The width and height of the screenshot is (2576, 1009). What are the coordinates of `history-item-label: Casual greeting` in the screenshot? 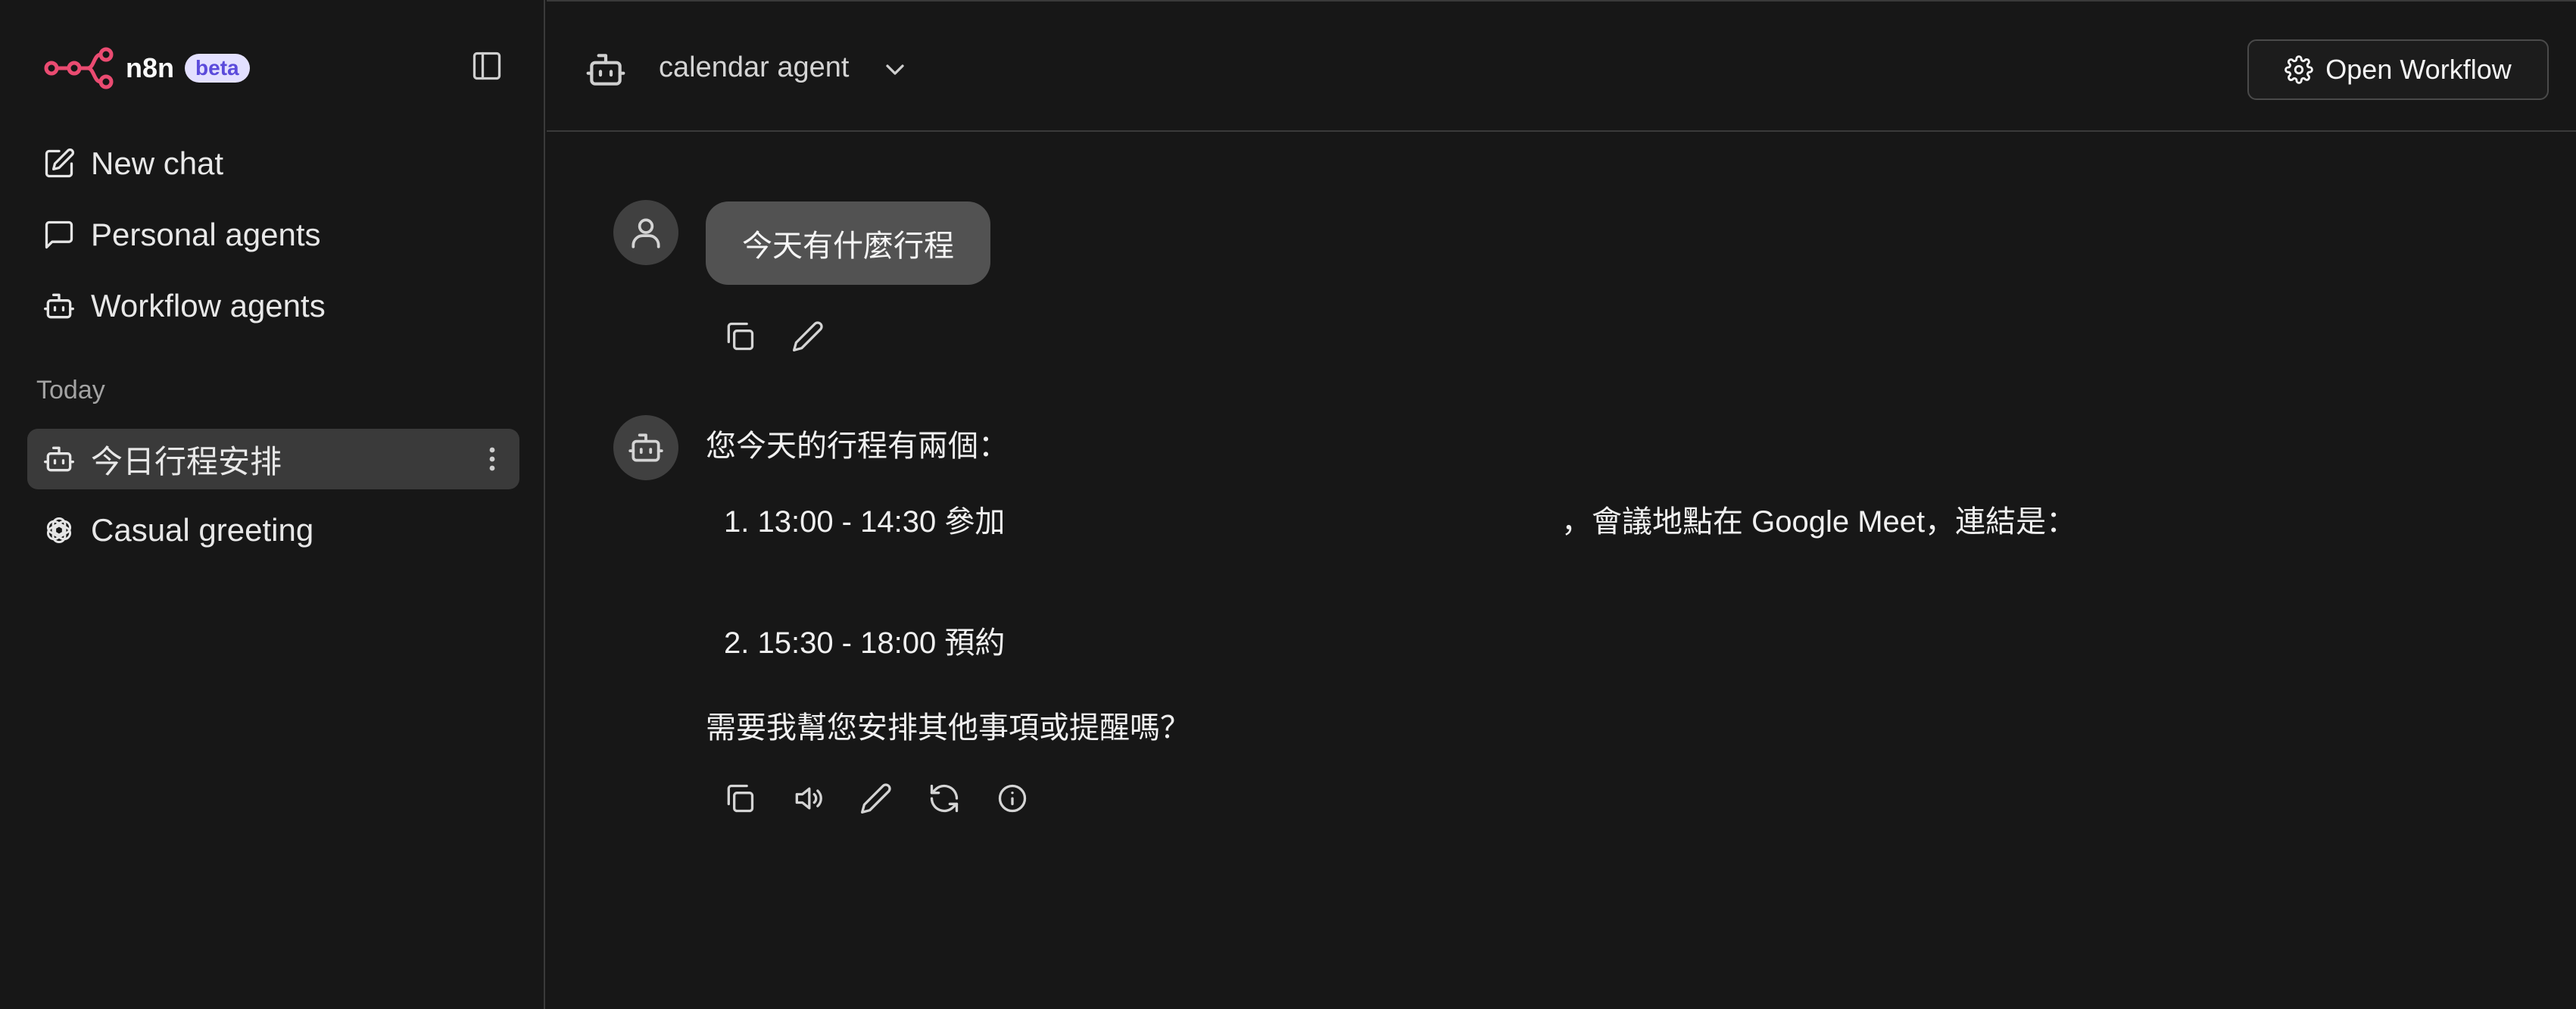 It's located at (202, 530).